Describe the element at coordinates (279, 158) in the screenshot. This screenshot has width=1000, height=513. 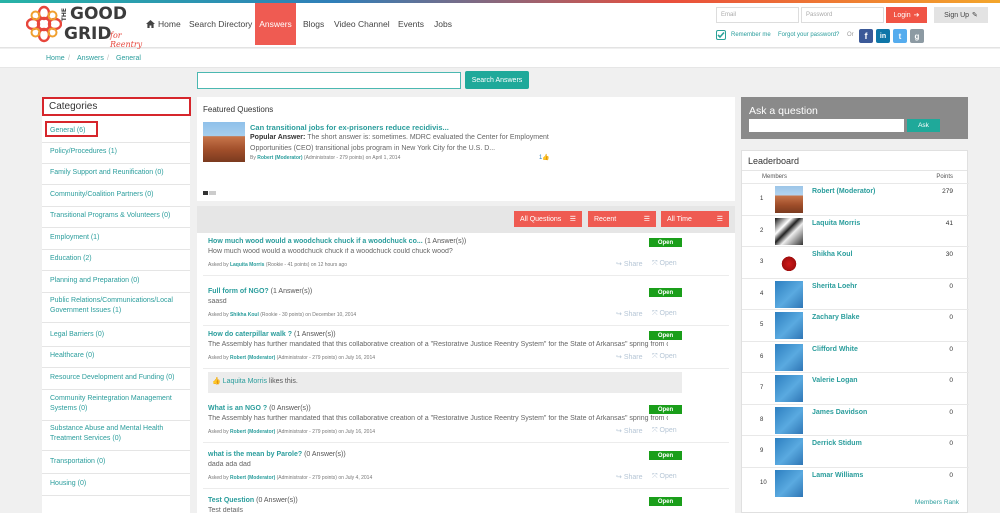
I see `featured-author-link: Robert (Moderator)` at that location.